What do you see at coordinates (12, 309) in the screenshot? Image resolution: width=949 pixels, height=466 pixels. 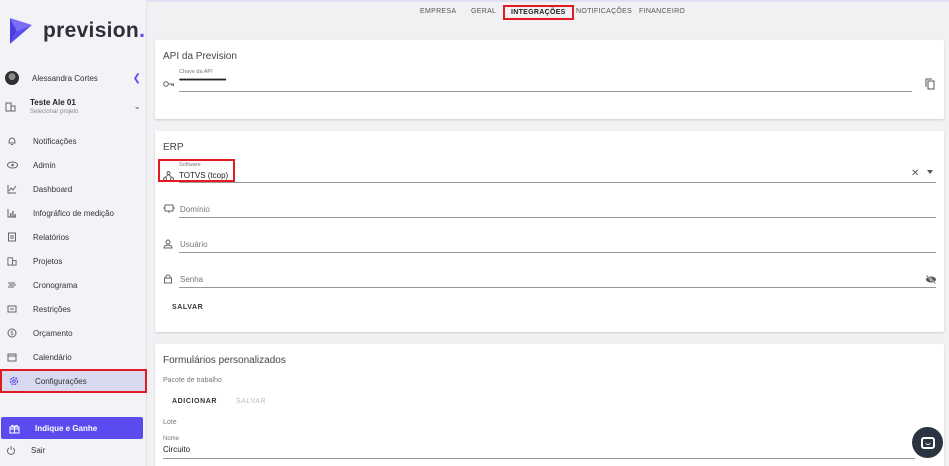 I see `restriction-icon` at bounding box center [12, 309].